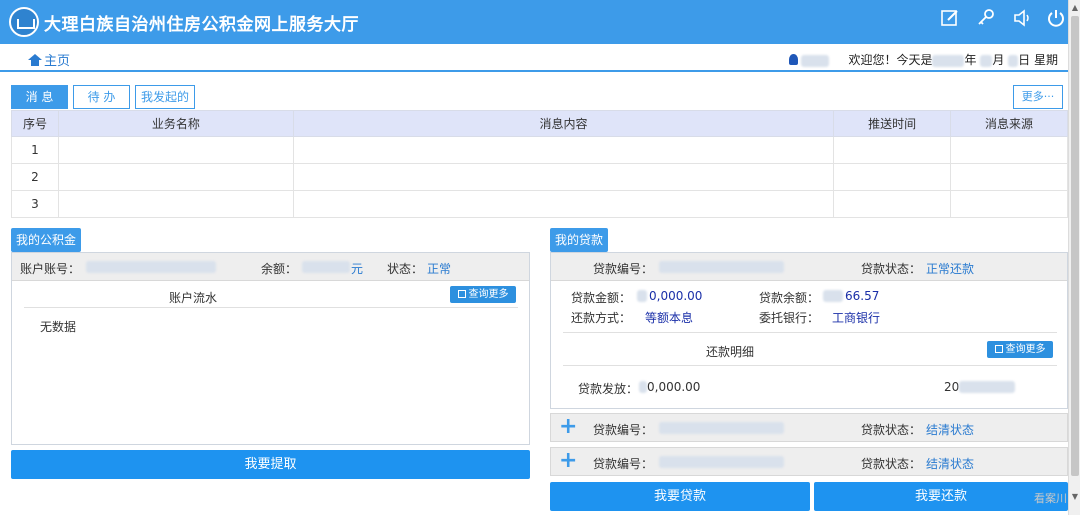  What do you see at coordinates (674, 387) in the screenshot?
I see `issue-value: 0,000.00` at bounding box center [674, 387].